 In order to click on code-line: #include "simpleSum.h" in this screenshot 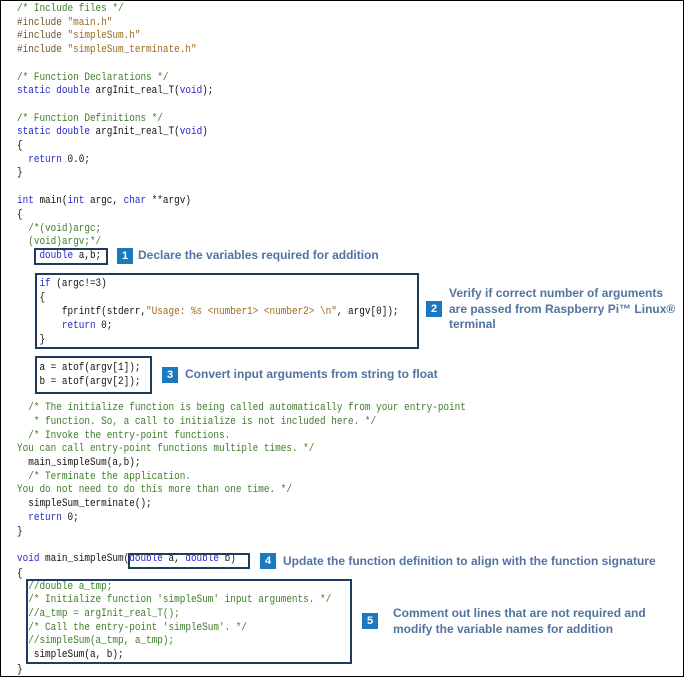, I will do `click(78, 36)`.